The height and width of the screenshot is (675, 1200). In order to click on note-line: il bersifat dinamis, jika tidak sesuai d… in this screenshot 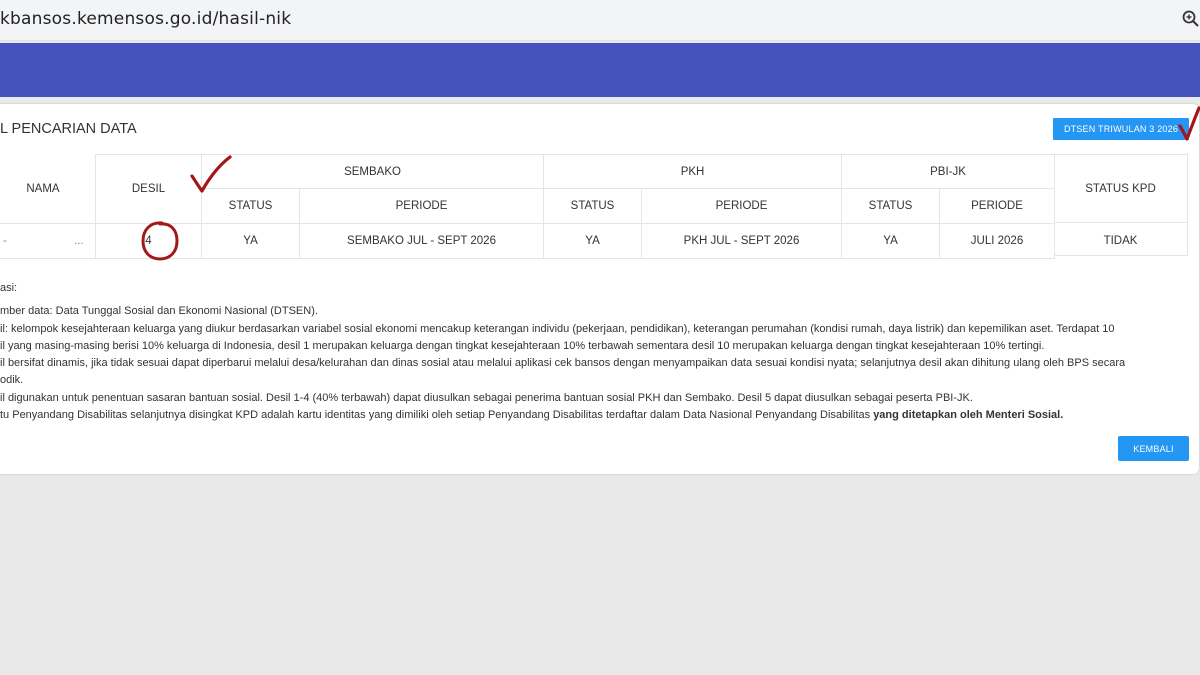, I will do `click(563, 363)`.